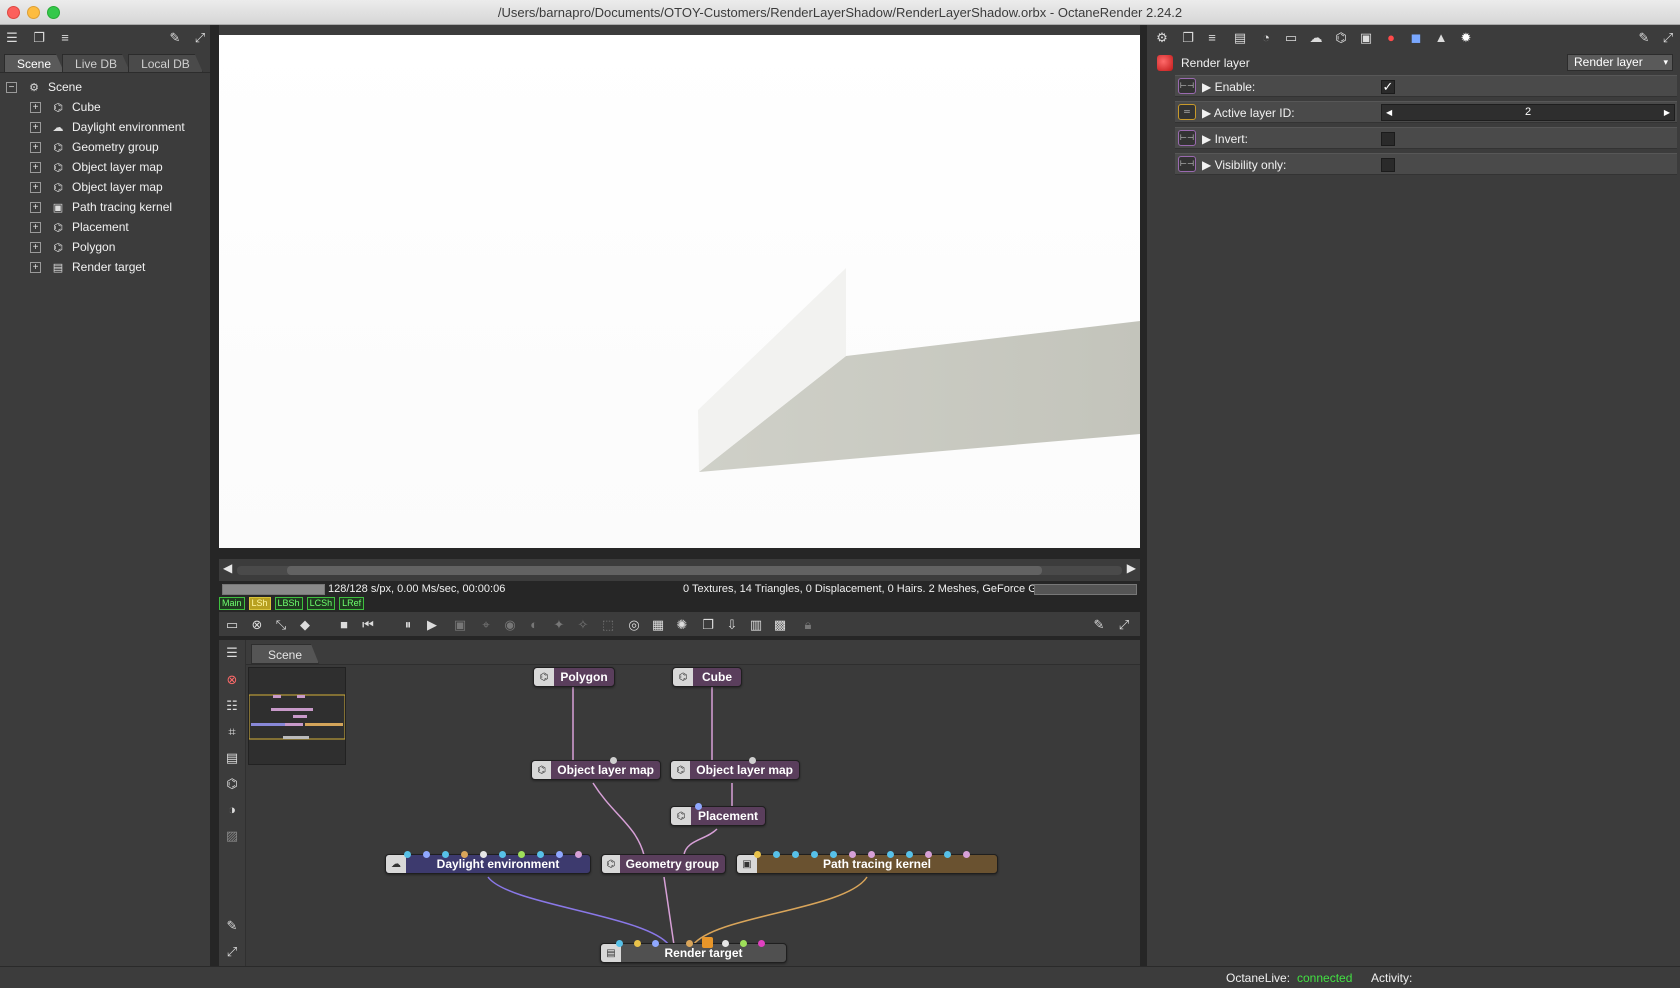 The image size is (1680, 988). I want to click on restart-render-icon: ⏮, so click(368, 624).